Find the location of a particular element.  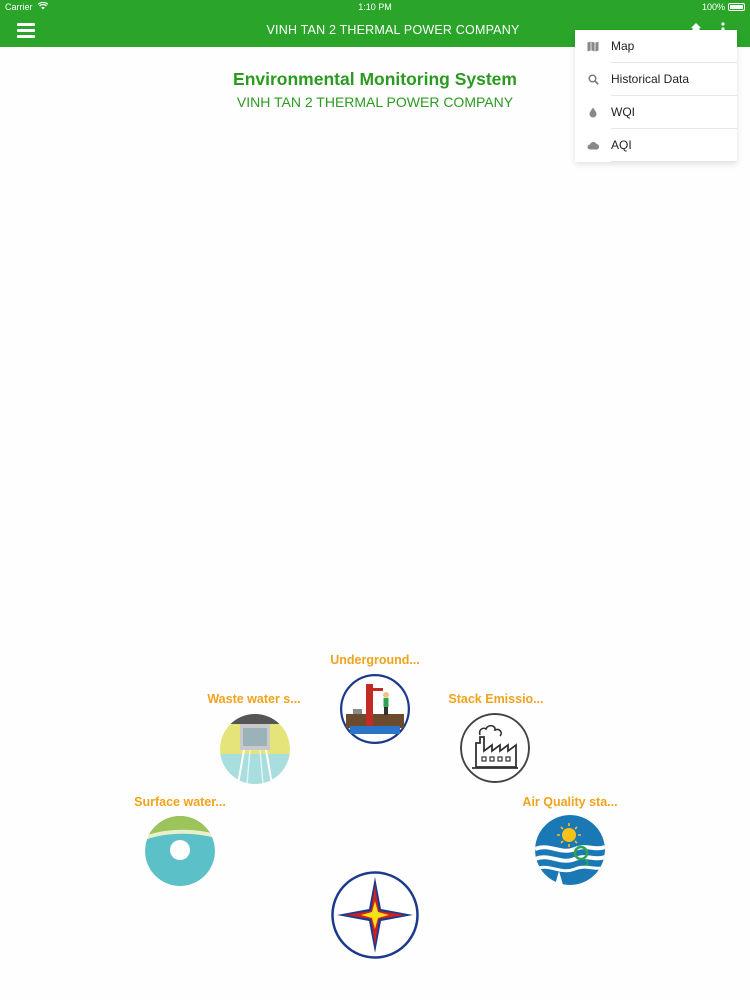

battery-icon is located at coordinates (736, 7).